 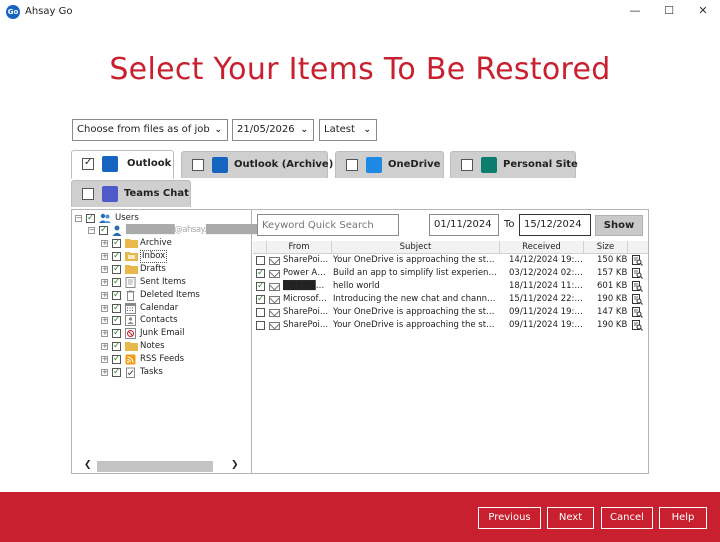 I want to click on tab-outlook-checkbox, so click(x=88, y=163).